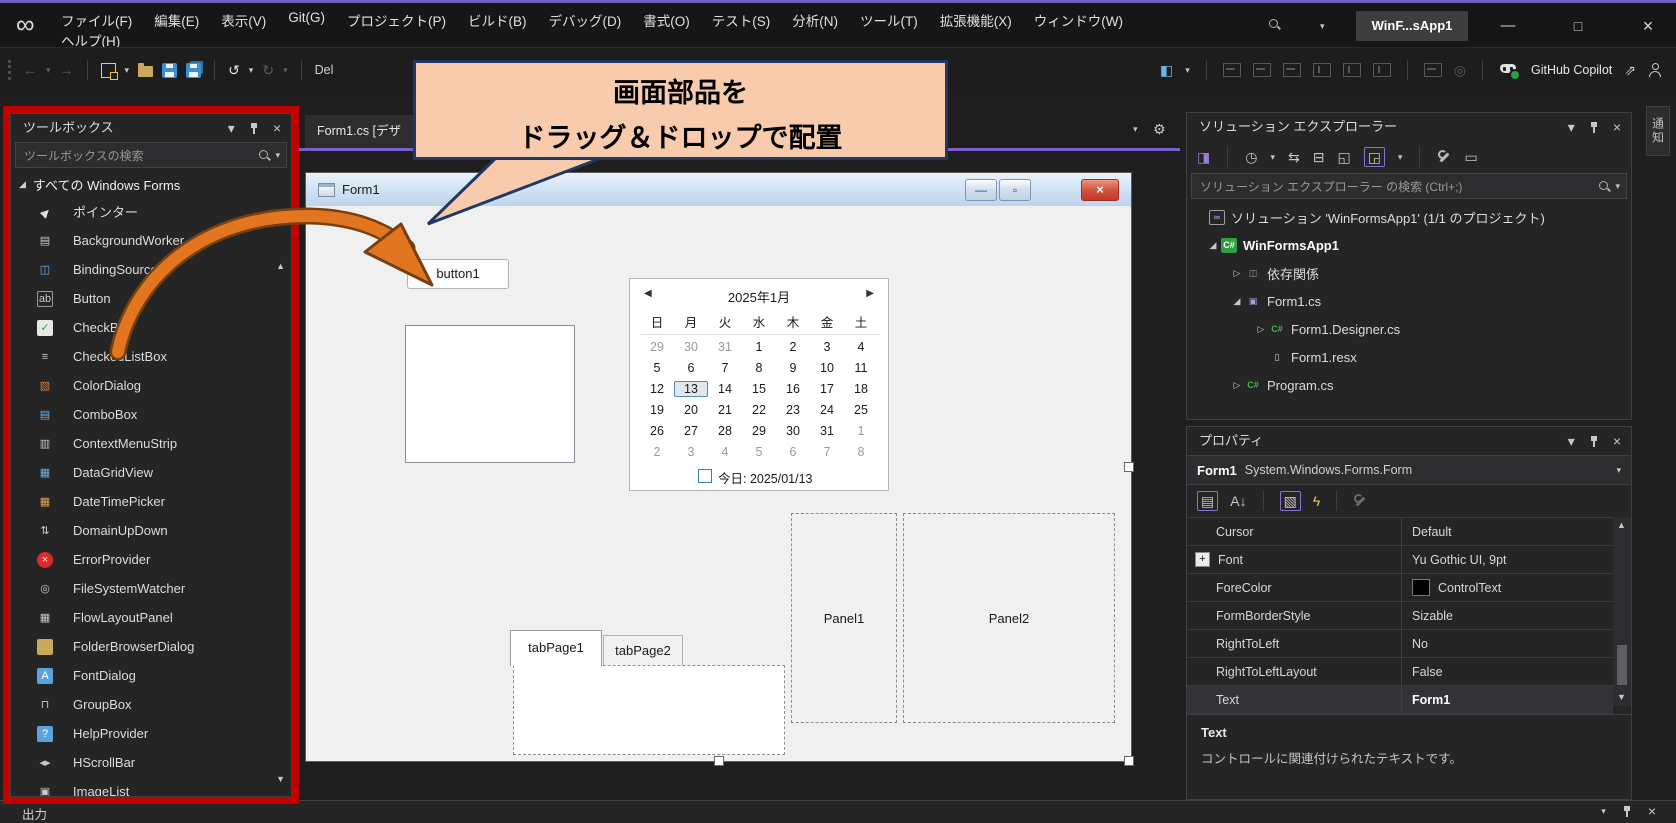 Image resolution: width=1676 pixels, height=823 pixels. What do you see at coordinates (151, 472) in the screenshot?
I see `toolbox-item-datagridview: ▦ DataGridView` at bounding box center [151, 472].